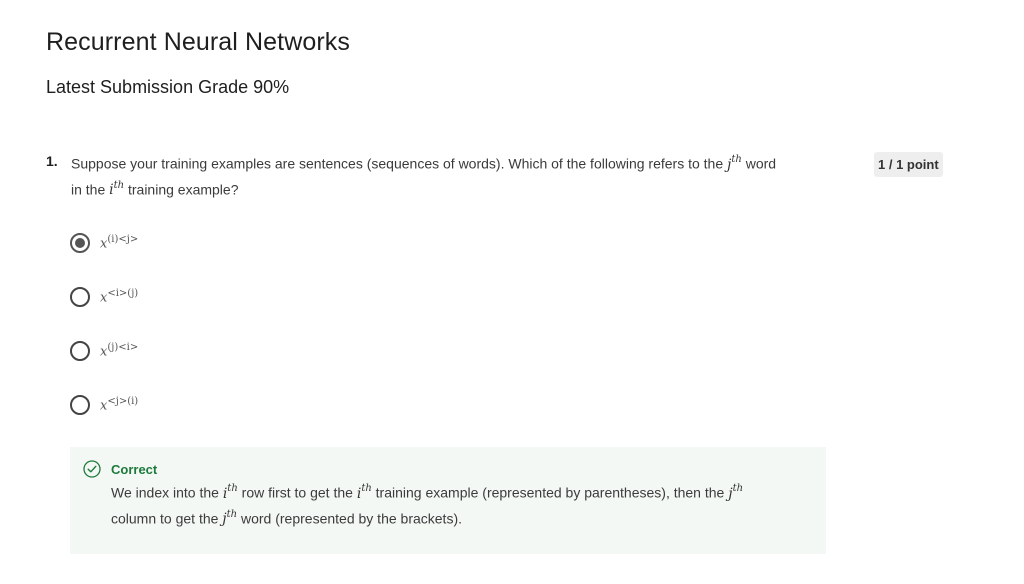  Describe the element at coordinates (220, 351) in the screenshot. I see `option-3: x(j)<i>` at that location.